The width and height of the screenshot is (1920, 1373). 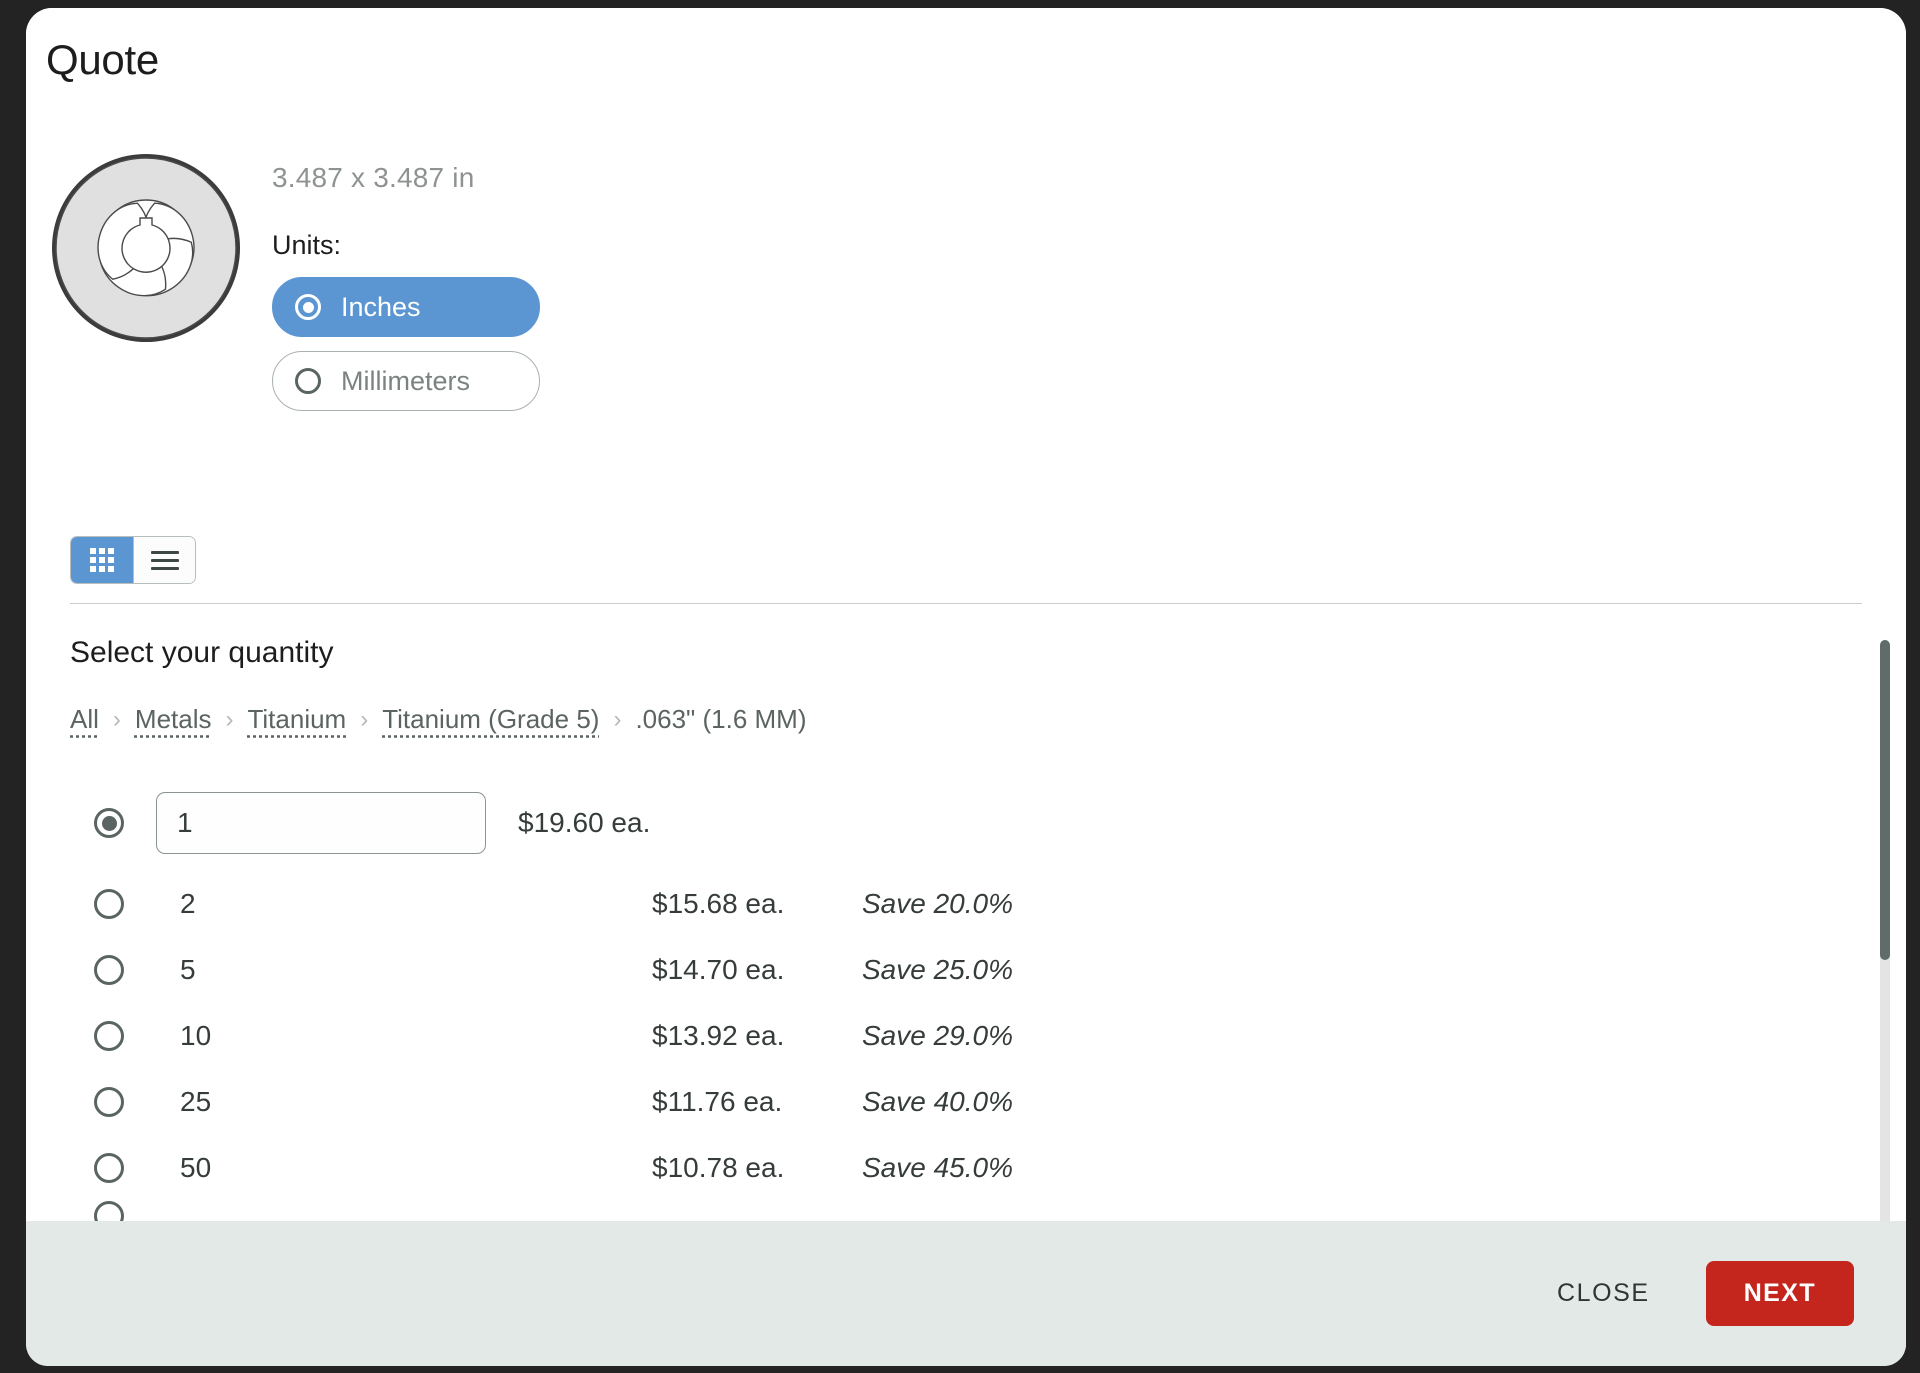 What do you see at coordinates (84, 719) in the screenshot?
I see `breadcrumb-item-all: All` at bounding box center [84, 719].